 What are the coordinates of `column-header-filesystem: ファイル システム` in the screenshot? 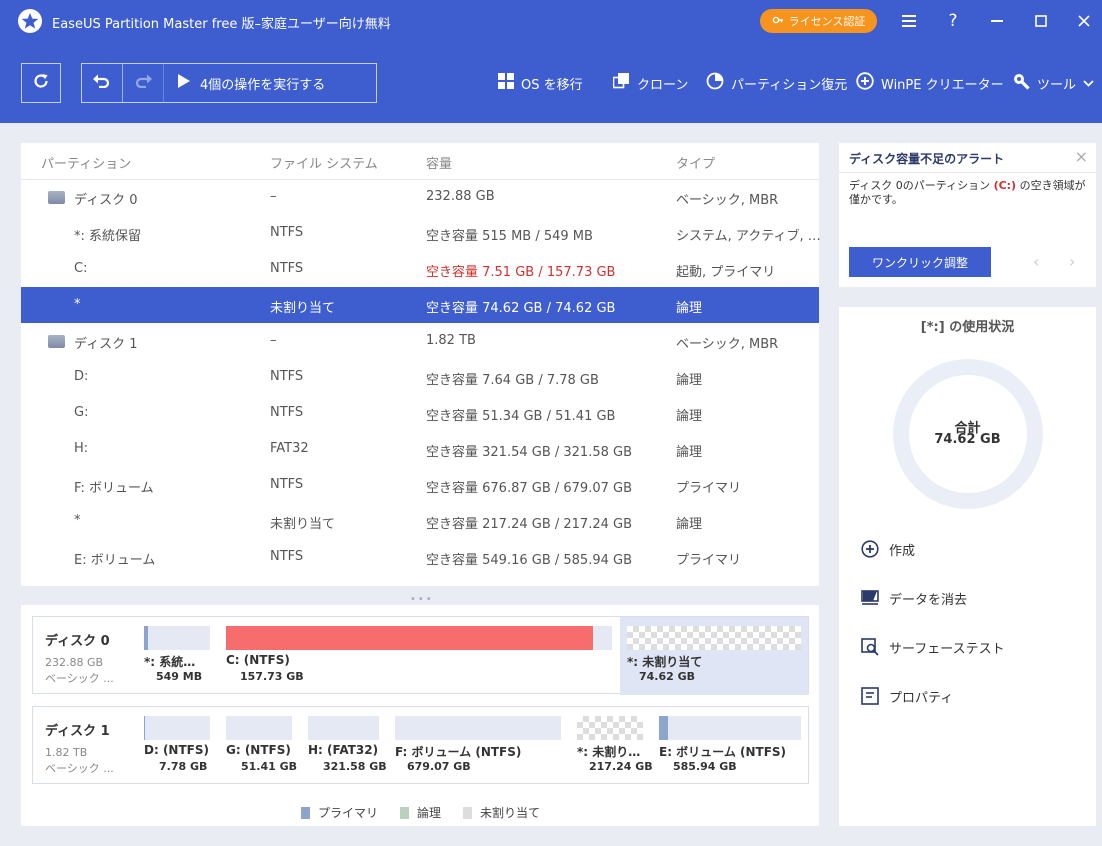 It's located at (324, 162).